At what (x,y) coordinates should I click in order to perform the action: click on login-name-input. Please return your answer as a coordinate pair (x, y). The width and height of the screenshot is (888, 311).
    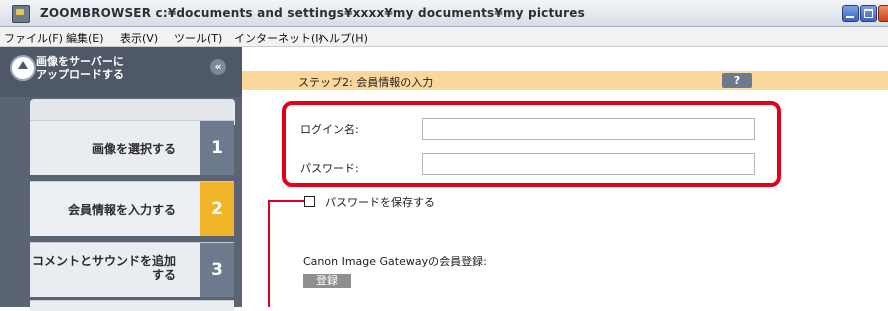
    Looking at the image, I should click on (588, 129).